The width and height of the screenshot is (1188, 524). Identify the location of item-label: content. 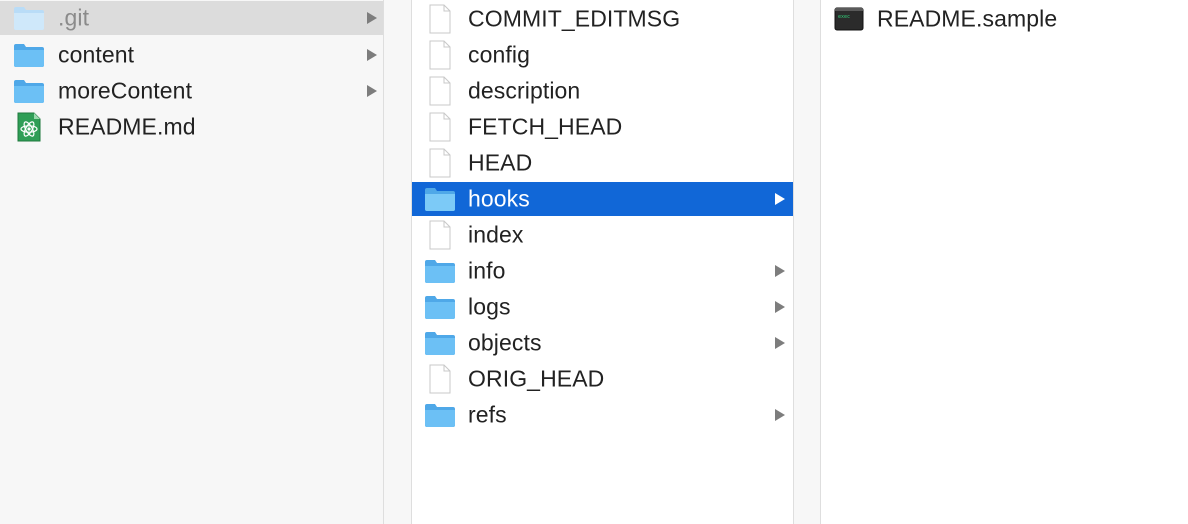
(96, 54).